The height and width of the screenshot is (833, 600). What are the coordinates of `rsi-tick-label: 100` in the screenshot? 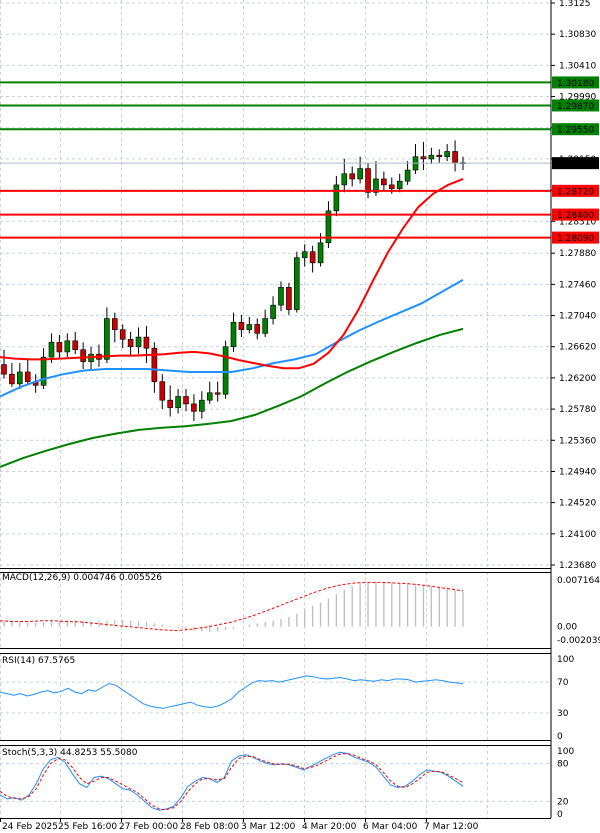 It's located at (565, 660).